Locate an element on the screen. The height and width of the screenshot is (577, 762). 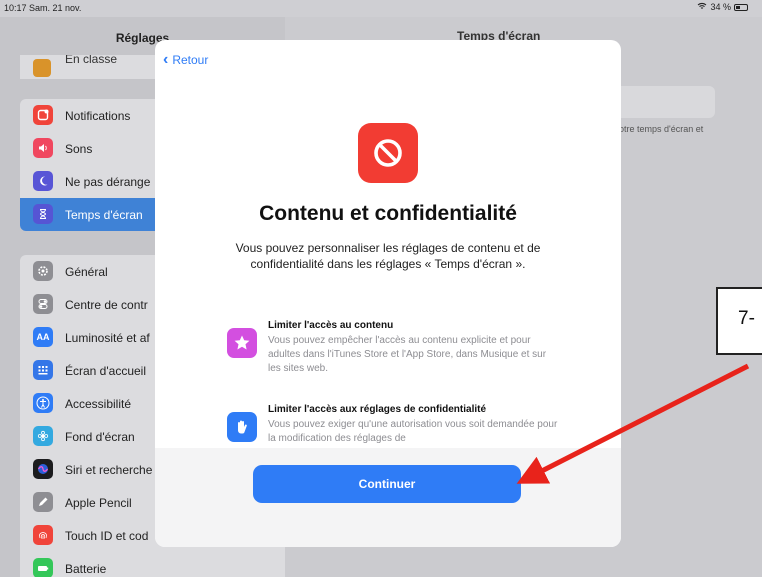
sidebar-item-label: En classe is located at coordinates (91, 60).